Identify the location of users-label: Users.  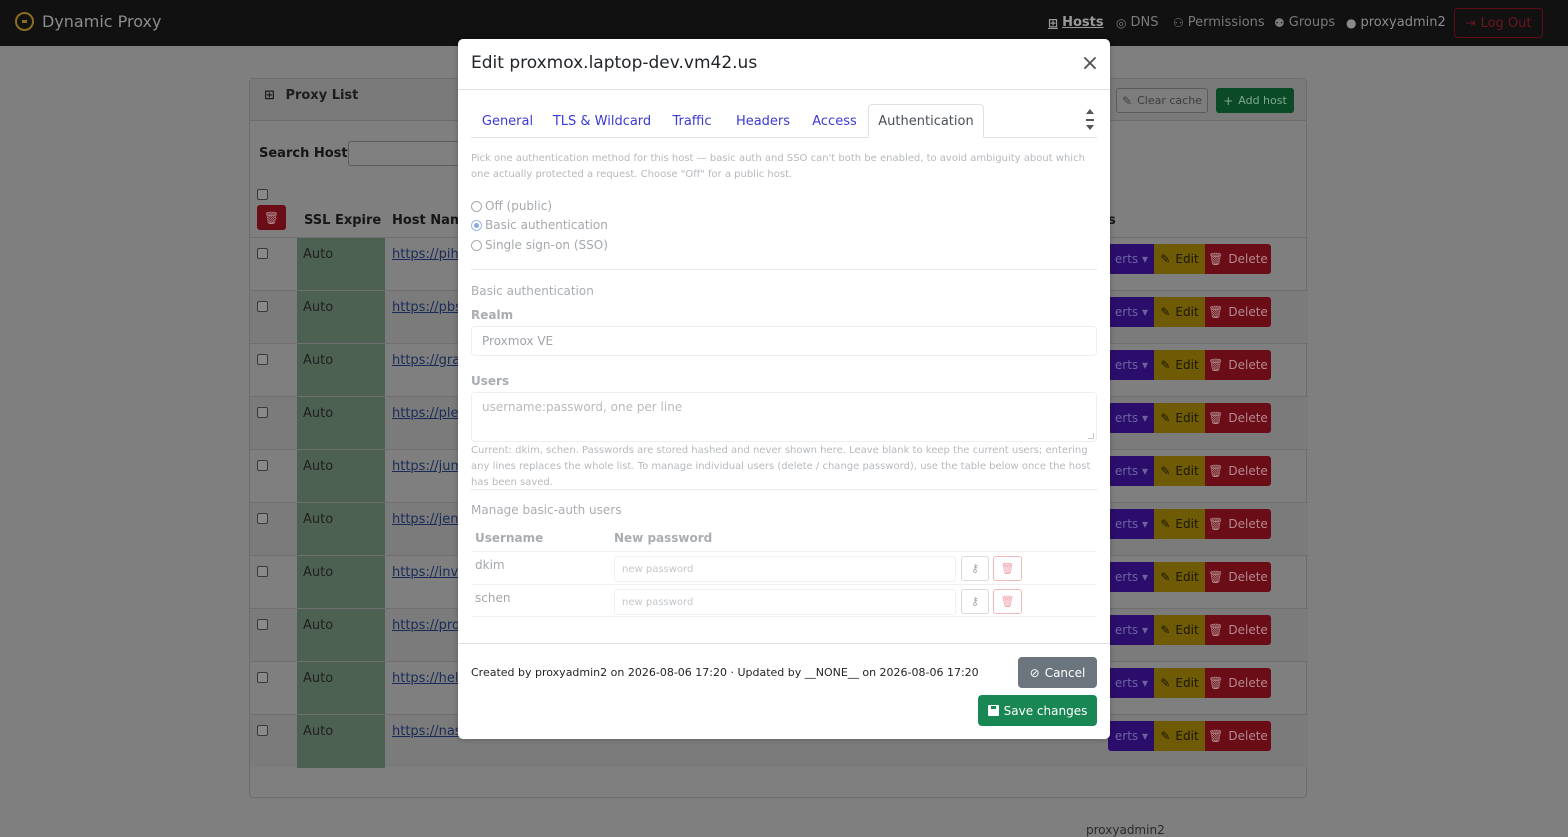
(490, 381).